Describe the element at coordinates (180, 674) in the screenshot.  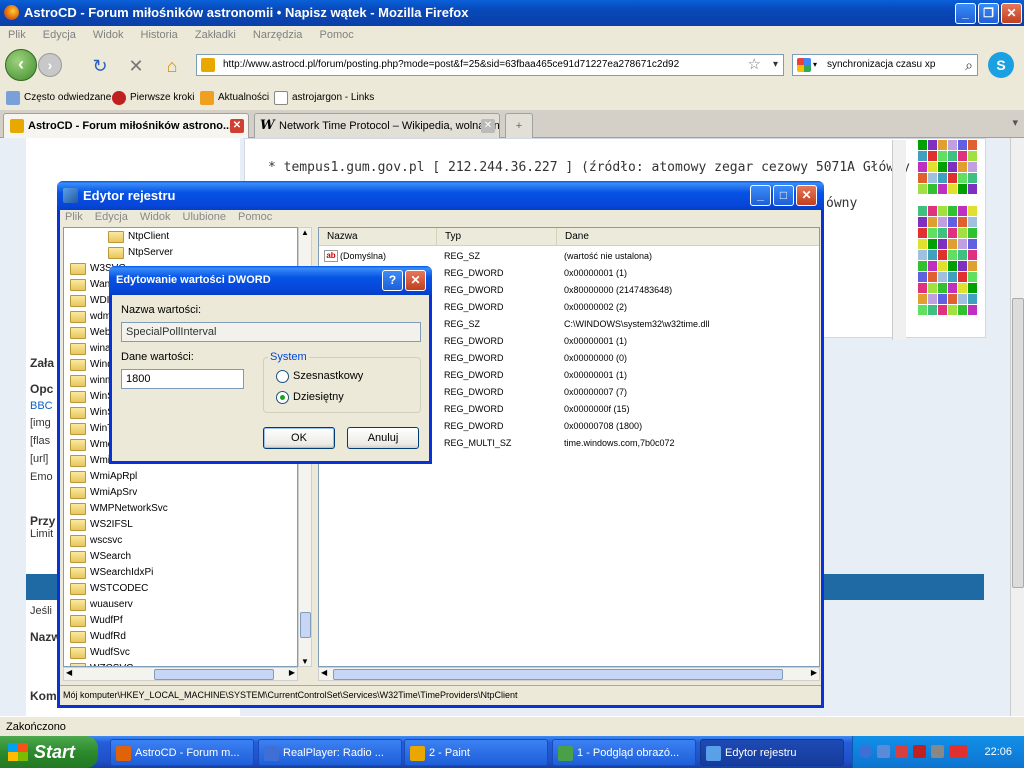
I see `tree-horizontal-scrollbar: ◀ ▶` at that location.